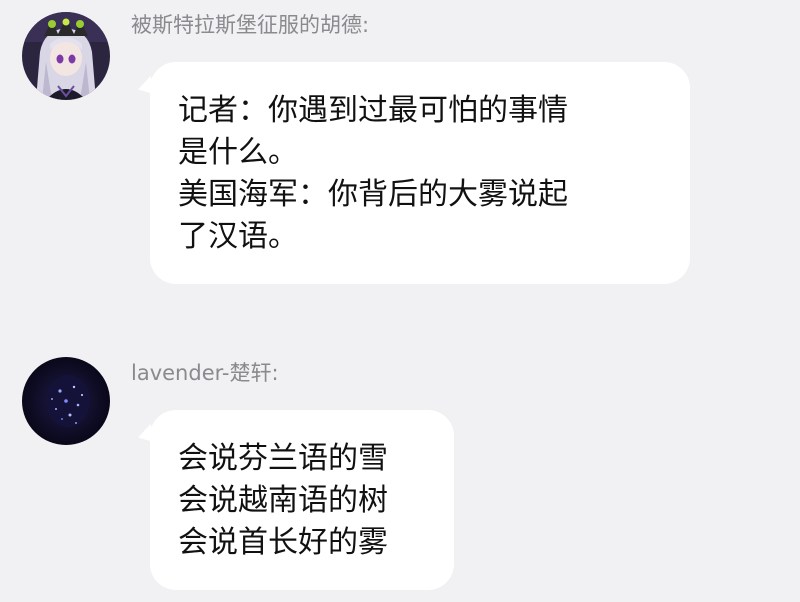 Image resolution: width=800 pixels, height=602 pixels. Describe the element at coordinates (283, 500) in the screenshot. I see `message-line: 会说越南语的树` at that location.